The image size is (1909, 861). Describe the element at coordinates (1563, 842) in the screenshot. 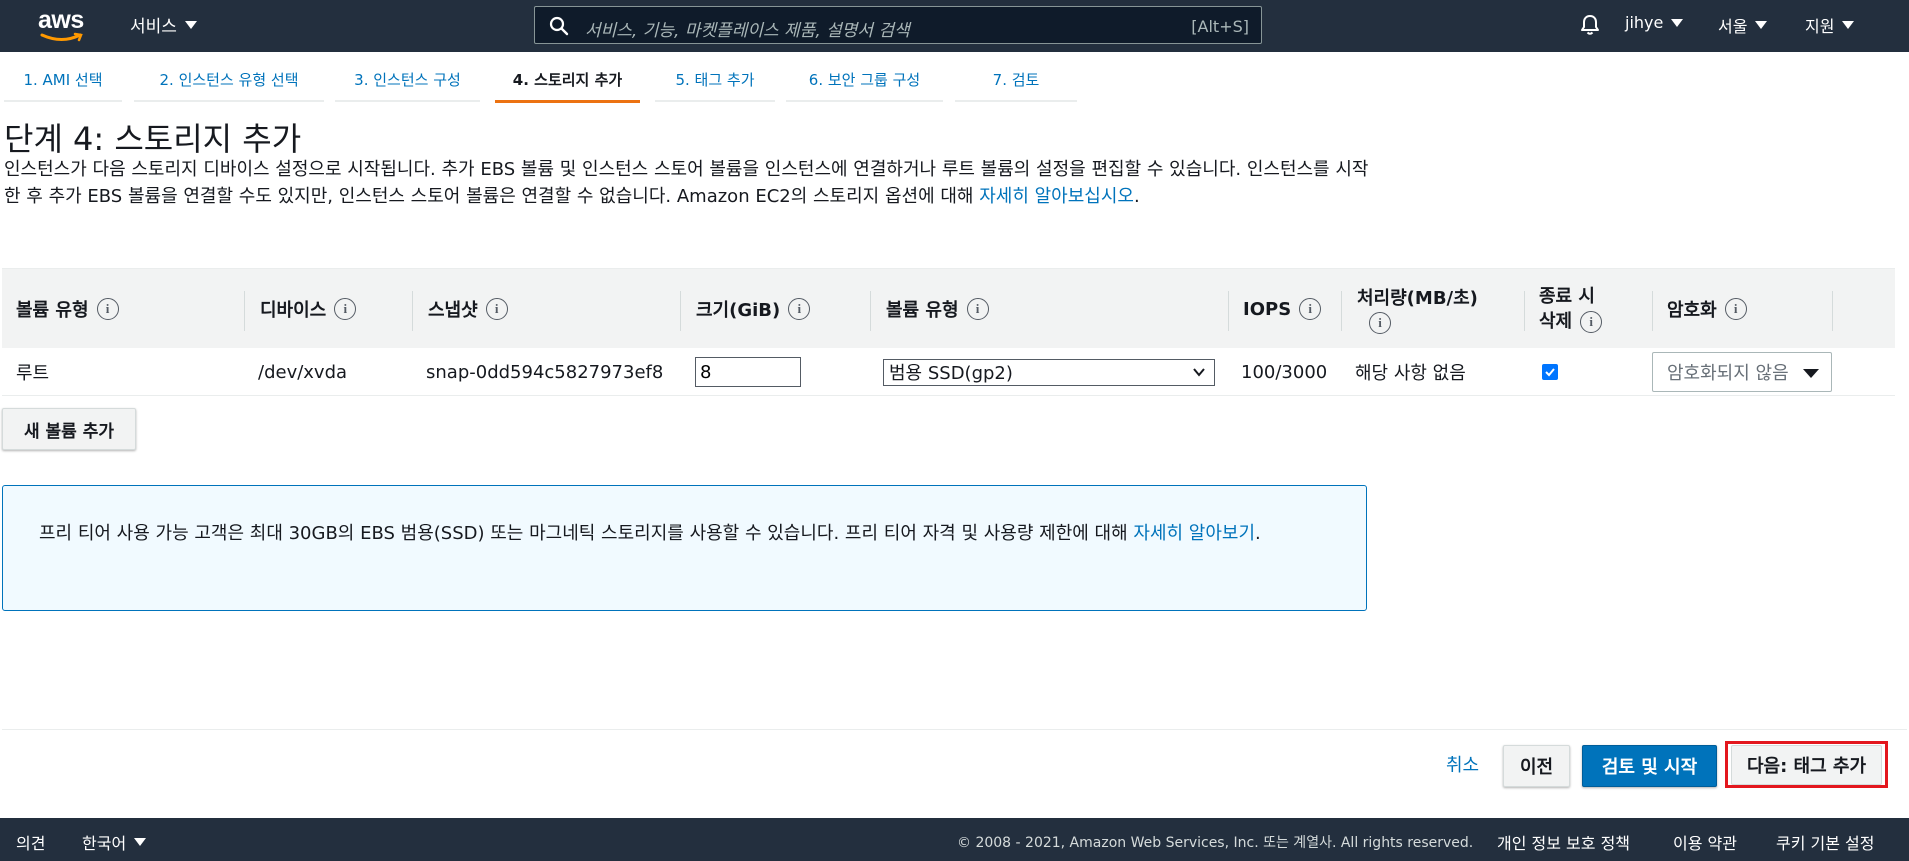

I see `privacy-policy-link: 개인 정보 보호 정책` at that location.